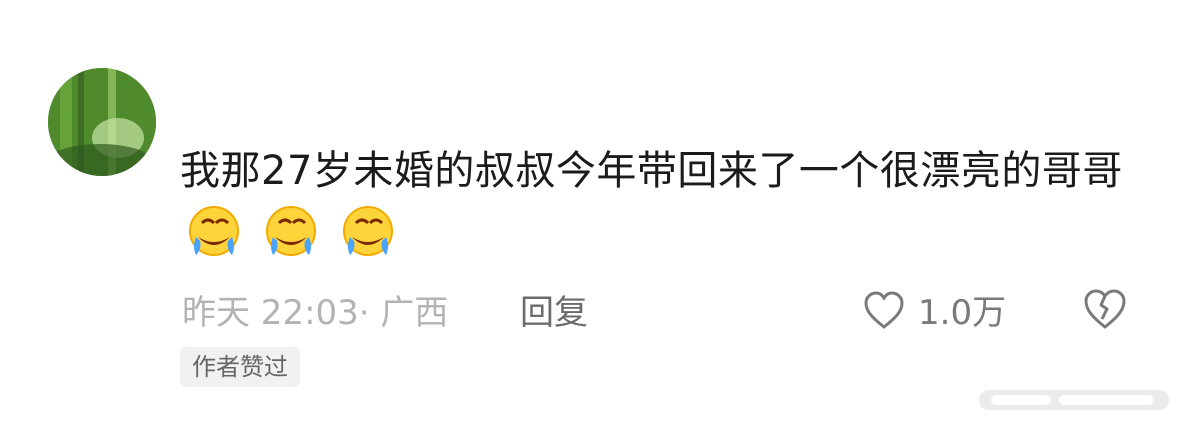 The height and width of the screenshot is (427, 1179). Describe the element at coordinates (651, 171) in the screenshot. I see `comment-text: 我那27岁未婚的叔叔今年带回来了一个很漂亮的哥哥` at that location.